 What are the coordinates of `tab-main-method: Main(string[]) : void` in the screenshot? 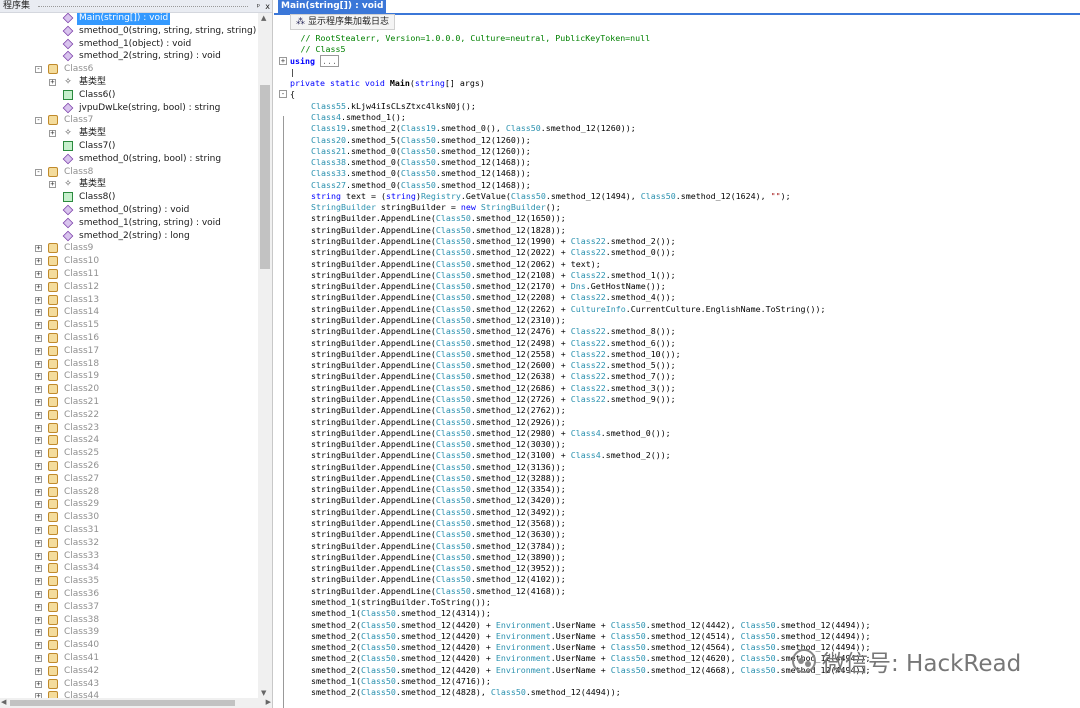 It's located at (332, 6).